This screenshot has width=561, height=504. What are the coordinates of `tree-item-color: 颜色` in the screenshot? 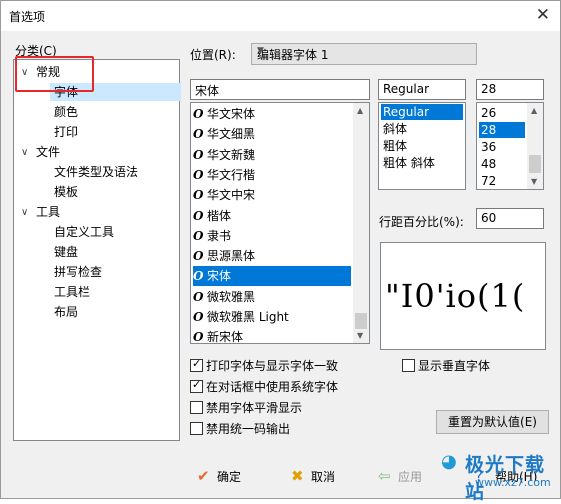 It's located at (66, 112).